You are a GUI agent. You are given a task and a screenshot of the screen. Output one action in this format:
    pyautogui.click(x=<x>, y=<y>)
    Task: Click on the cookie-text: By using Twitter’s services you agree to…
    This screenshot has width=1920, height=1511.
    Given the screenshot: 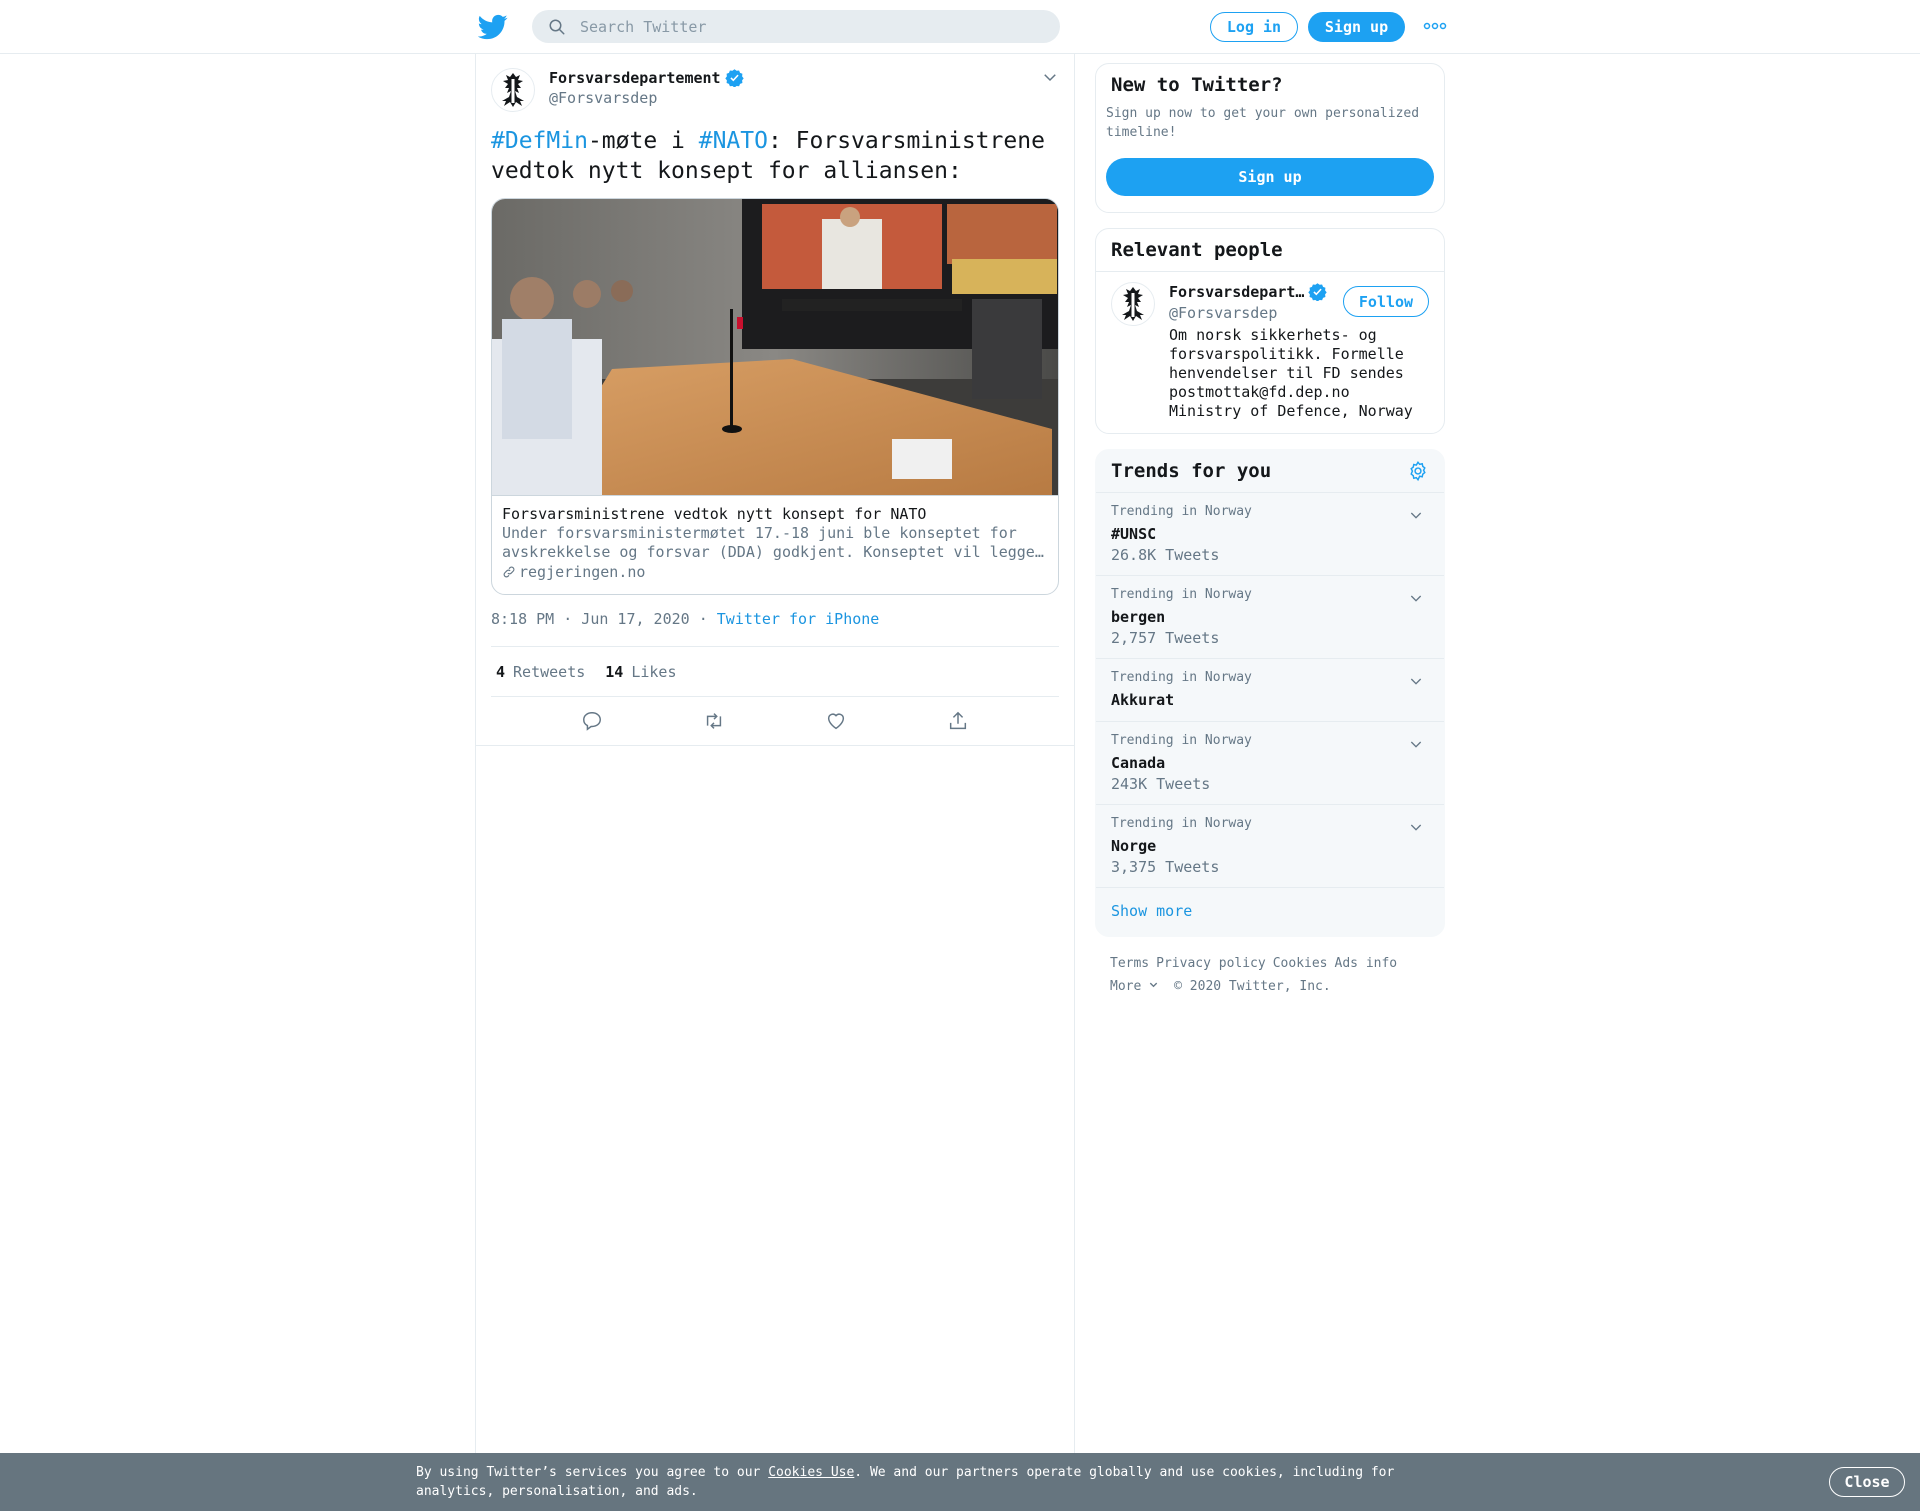 What is the action you would take?
    pyautogui.click(x=905, y=1482)
    